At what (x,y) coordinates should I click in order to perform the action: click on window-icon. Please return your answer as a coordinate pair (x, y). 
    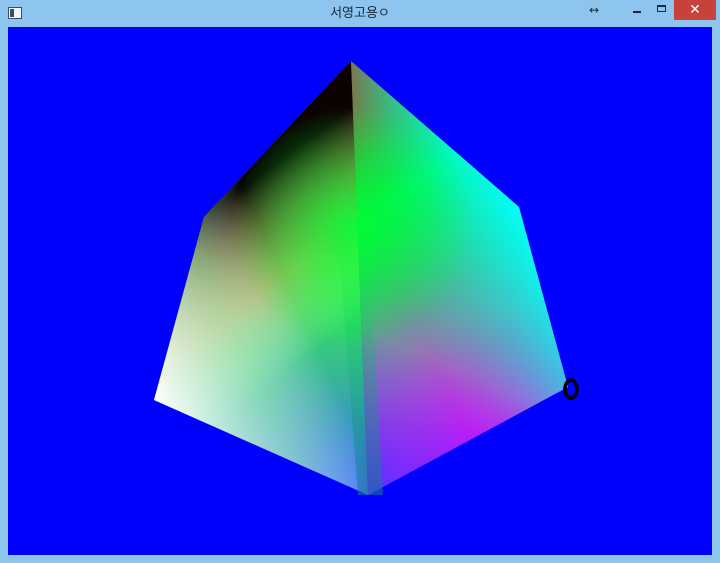
    Looking at the image, I should click on (15, 13).